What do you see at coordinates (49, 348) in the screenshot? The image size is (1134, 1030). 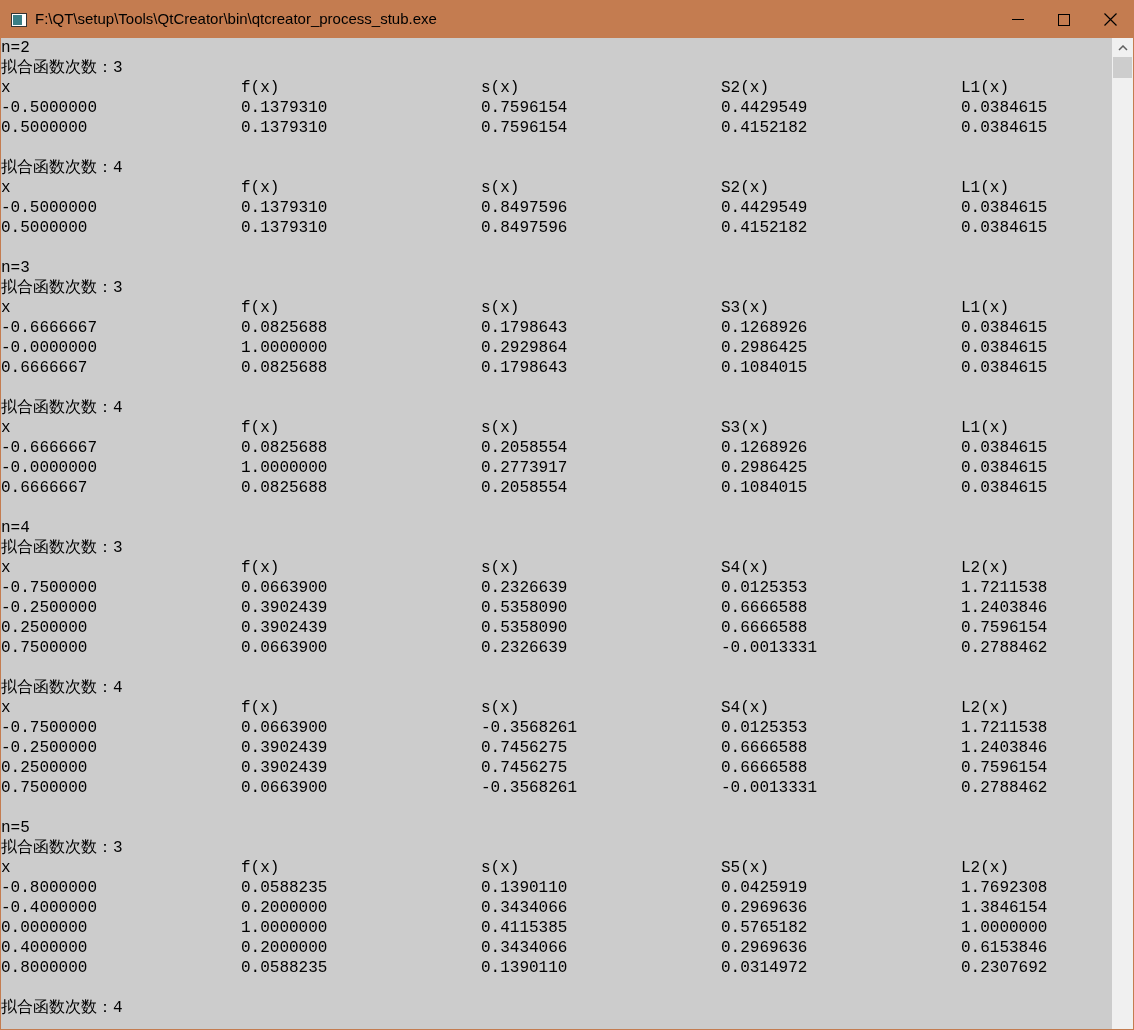 I see `output-value: -0.0000000` at bounding box center [49, 348].